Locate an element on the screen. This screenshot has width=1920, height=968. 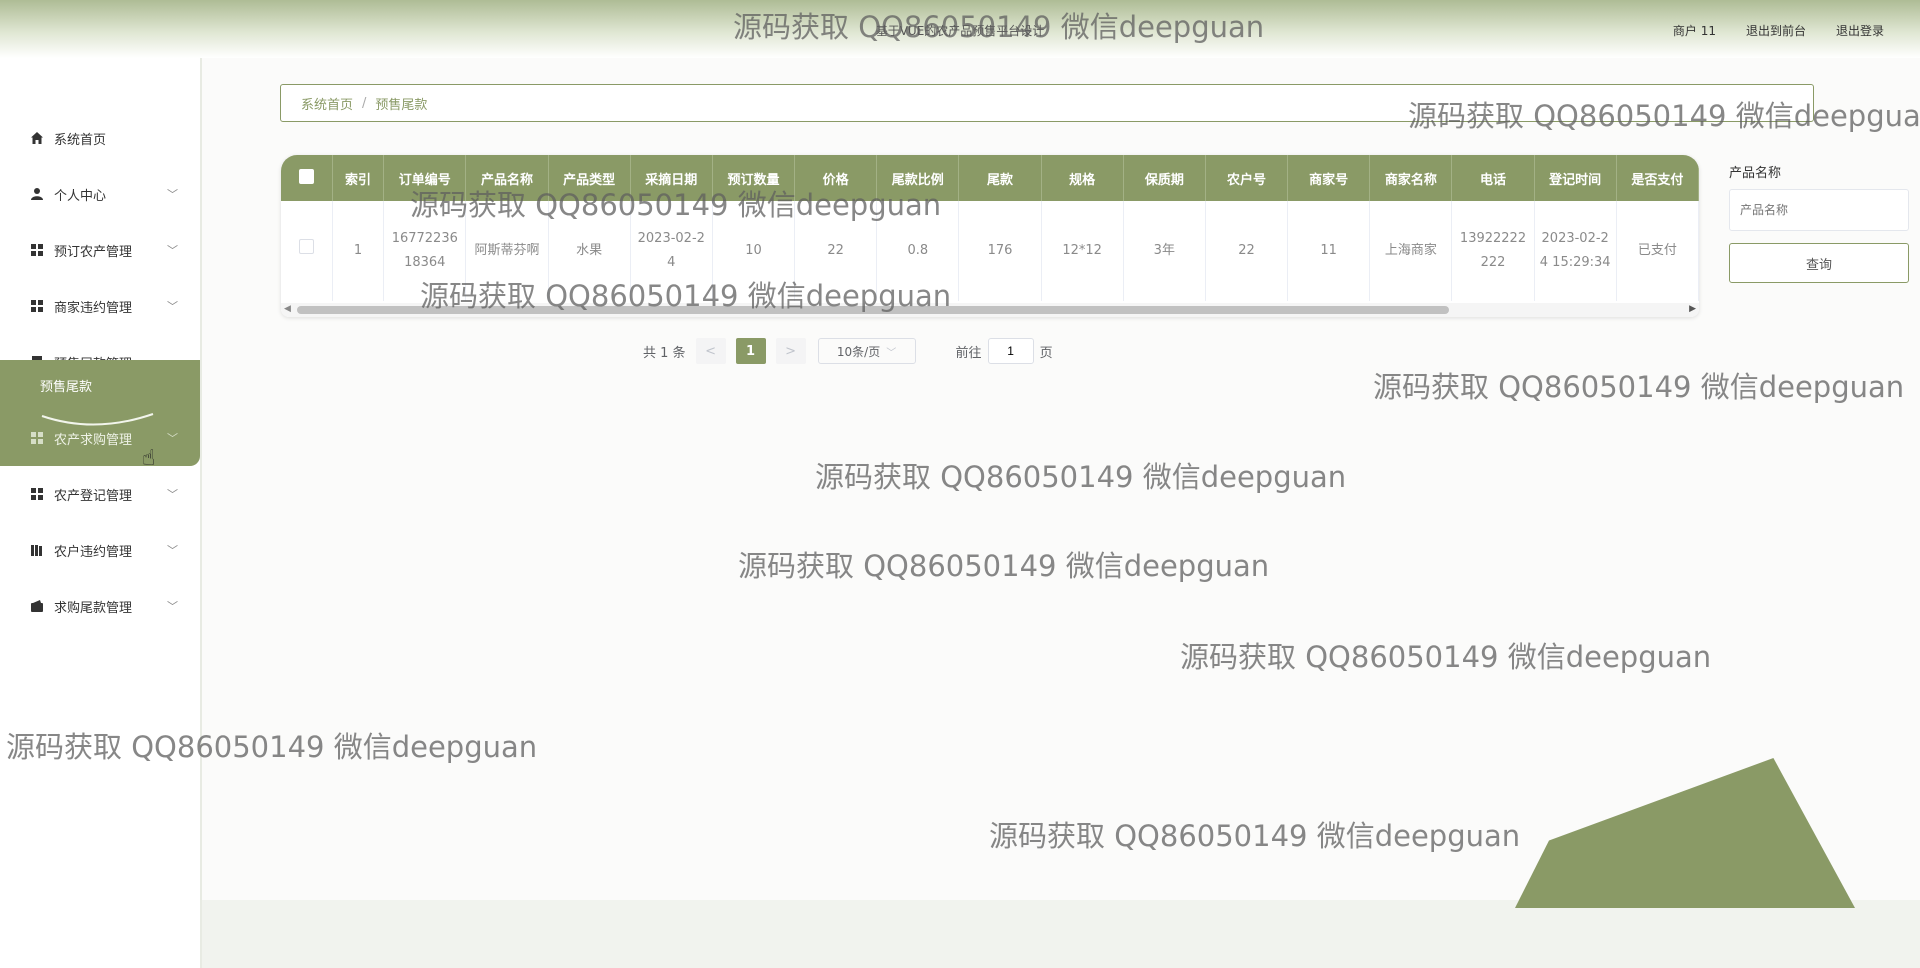
cell-pick-date: 2023-02-24 is located at coordinates (671, 251).